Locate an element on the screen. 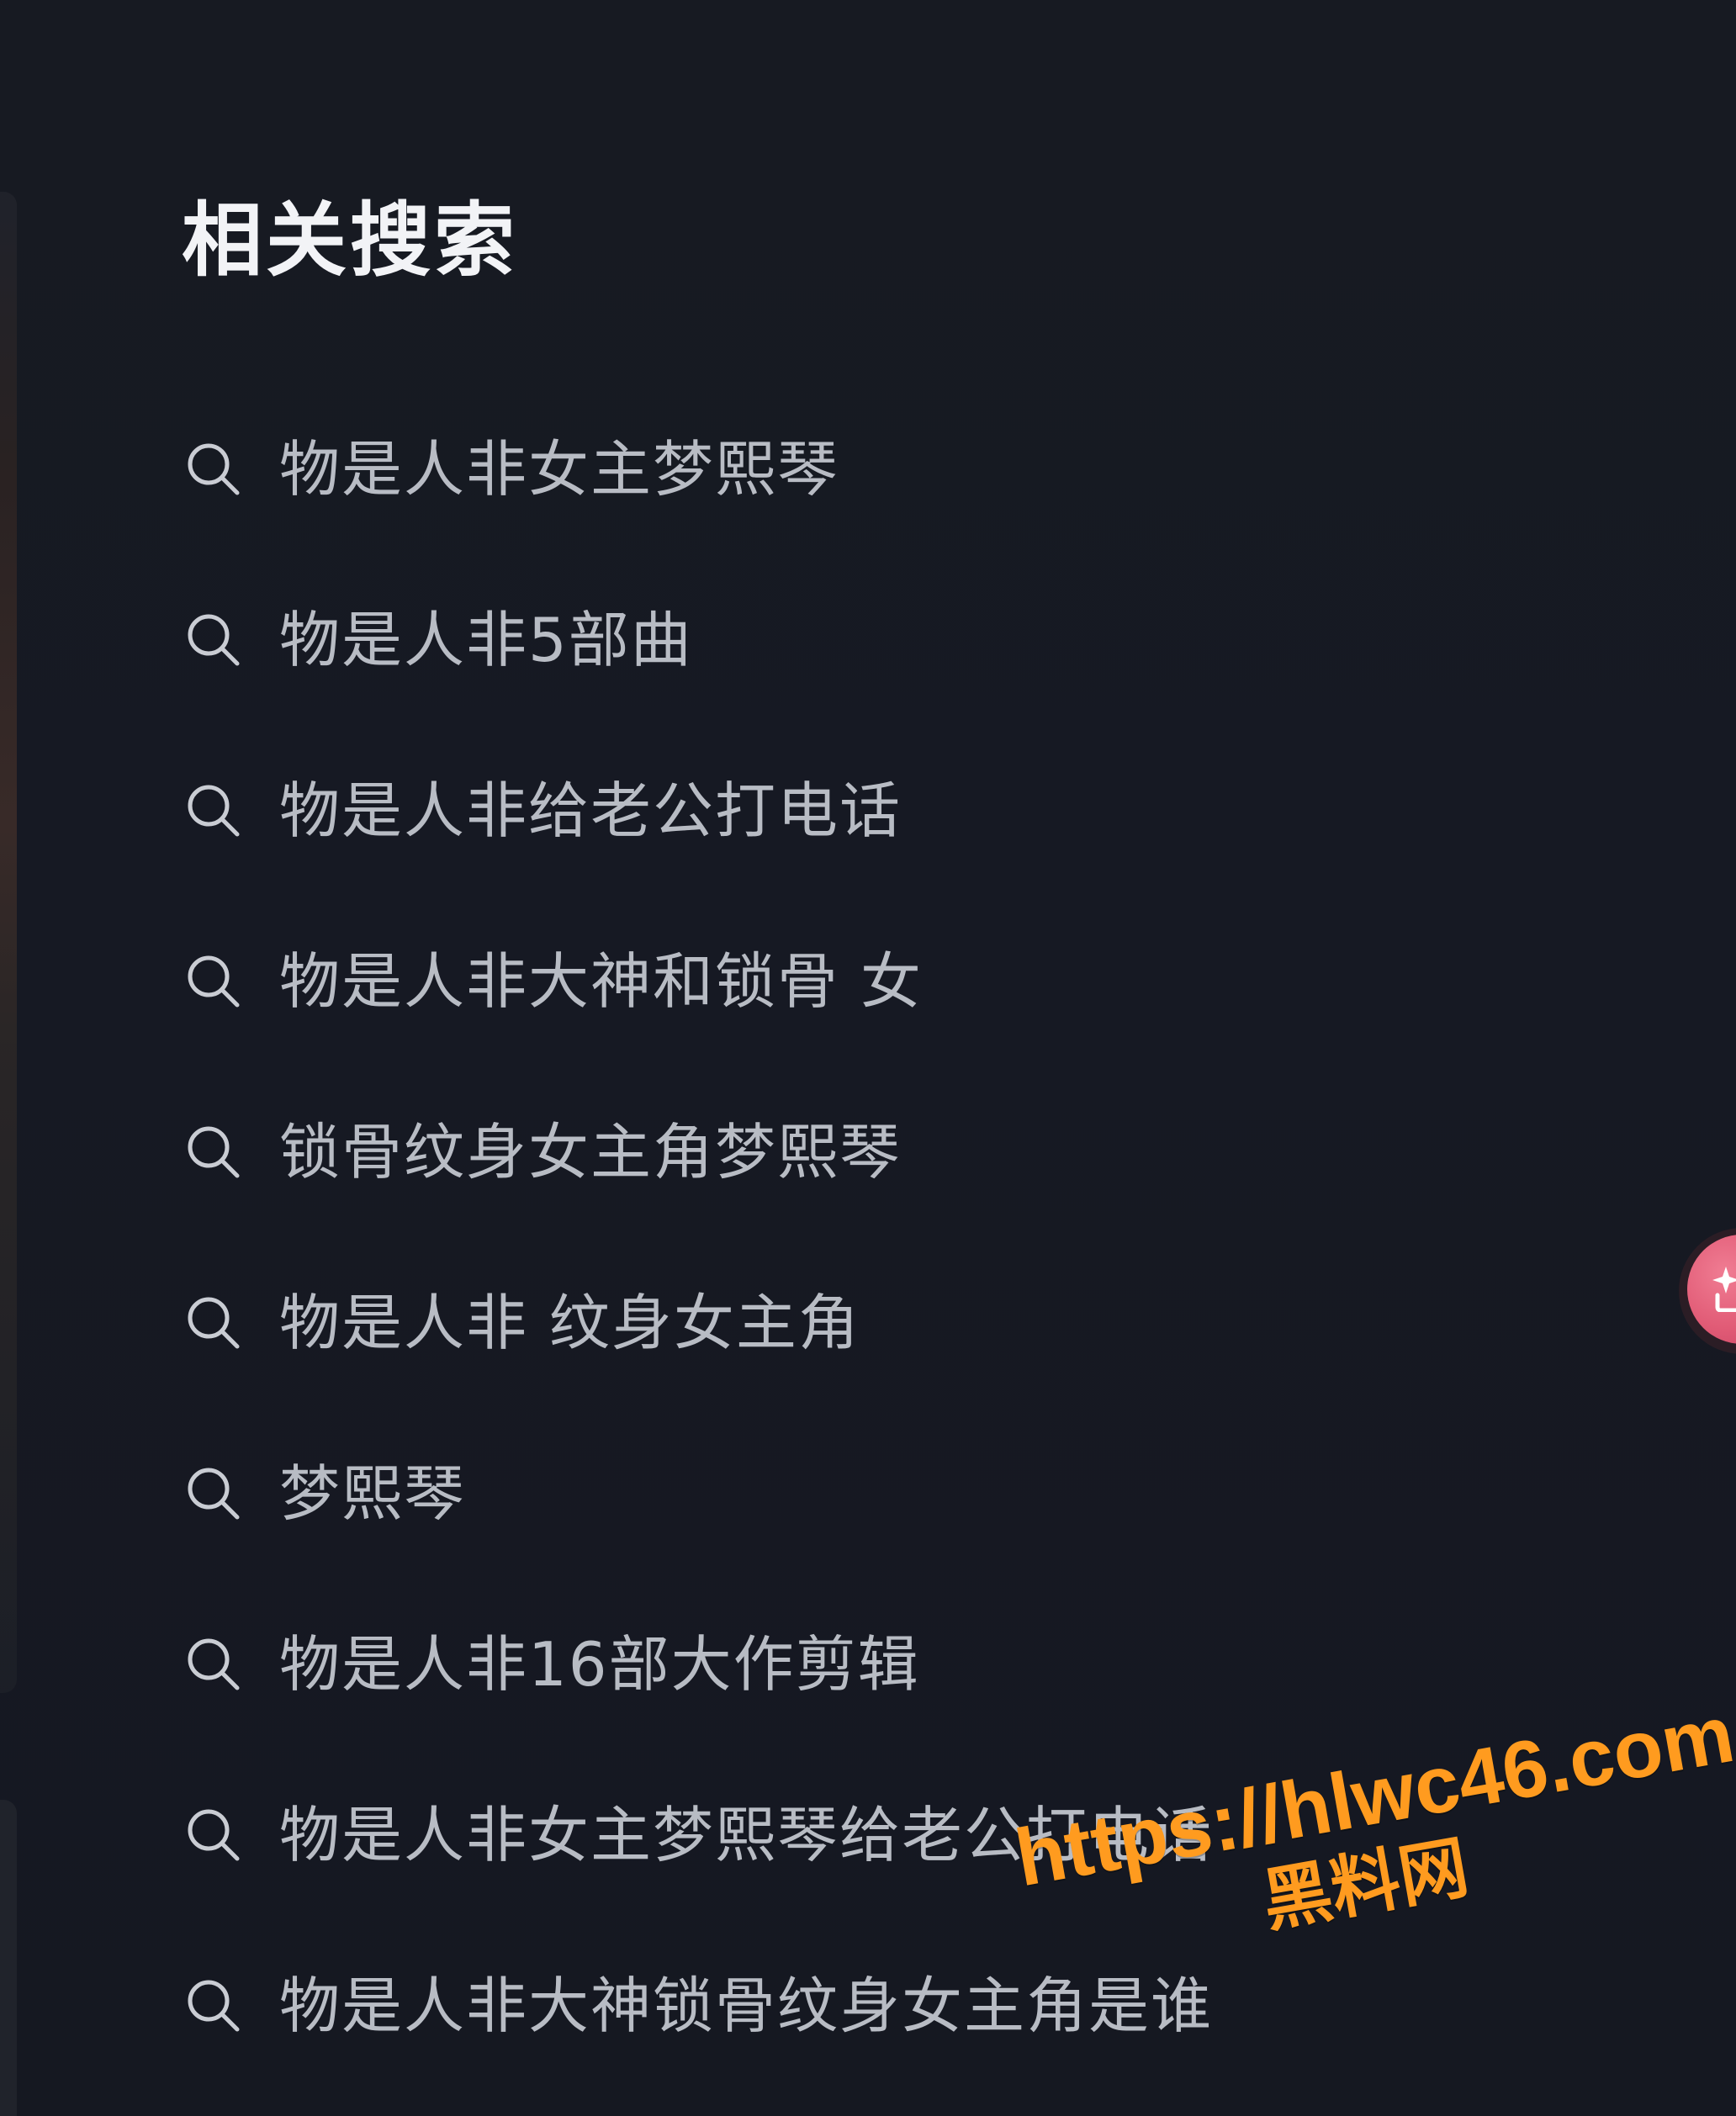 The width and height of the screenshot is (1736, 2116). left-panel-edge is located at coordinates (9, 943).